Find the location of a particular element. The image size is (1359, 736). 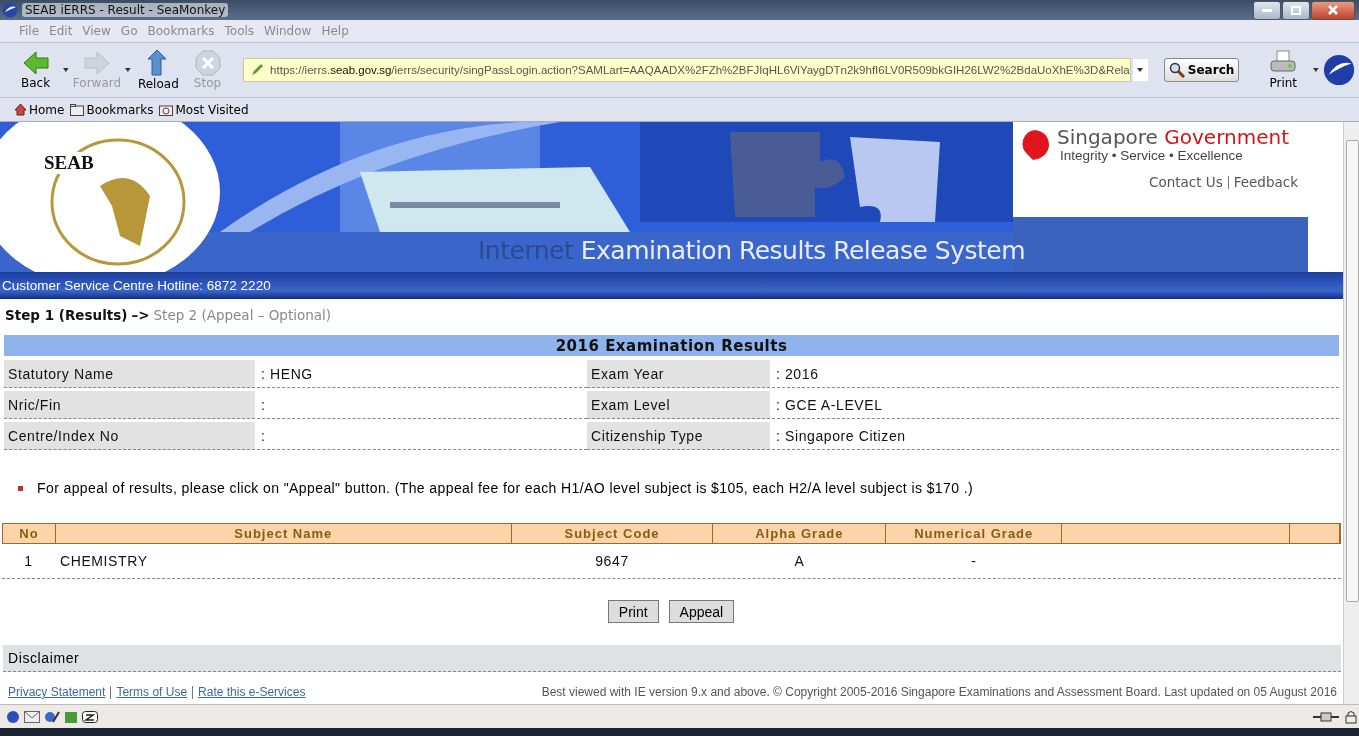

footer-link: Terms of Use is located at coordinates (152, 692).